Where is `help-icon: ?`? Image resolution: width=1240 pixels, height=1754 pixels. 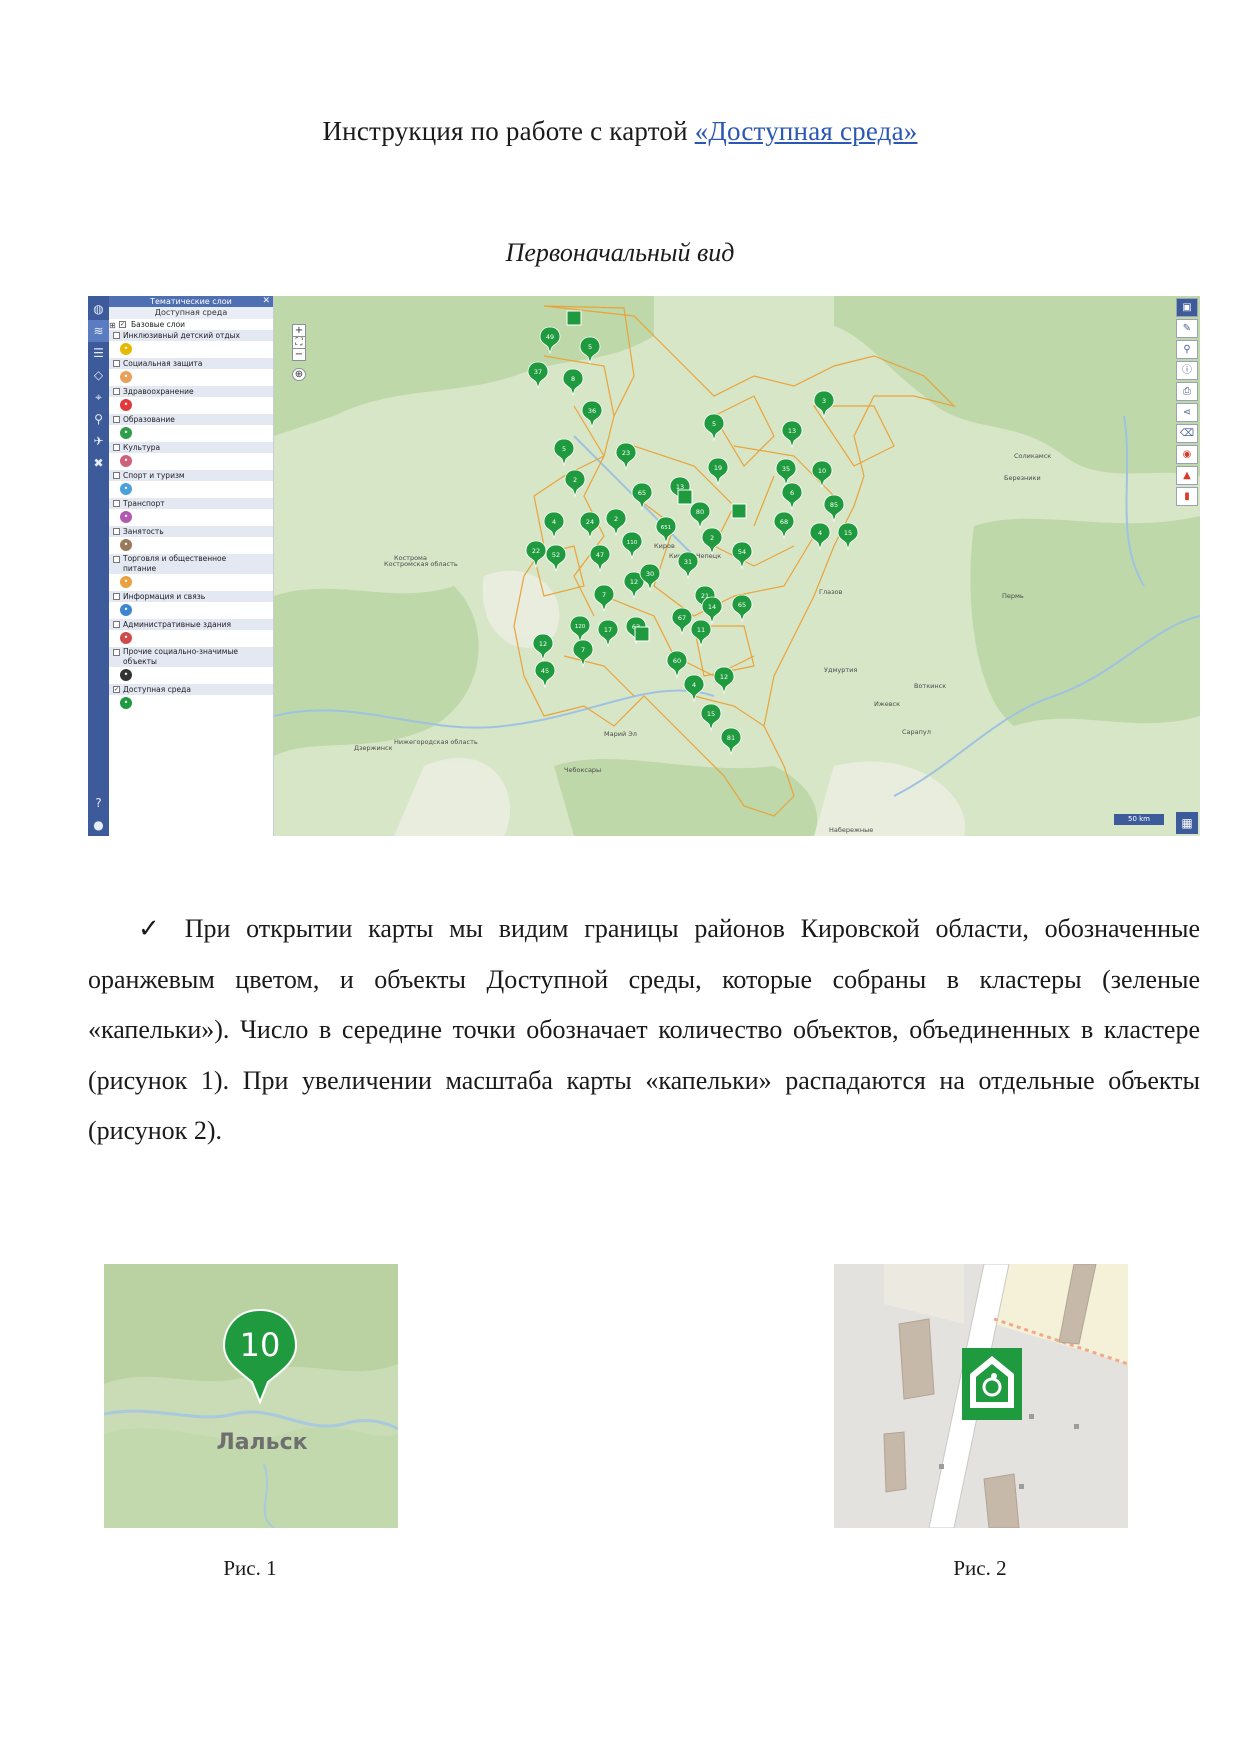 help-icon: ? is located at coordinates (98, 803).